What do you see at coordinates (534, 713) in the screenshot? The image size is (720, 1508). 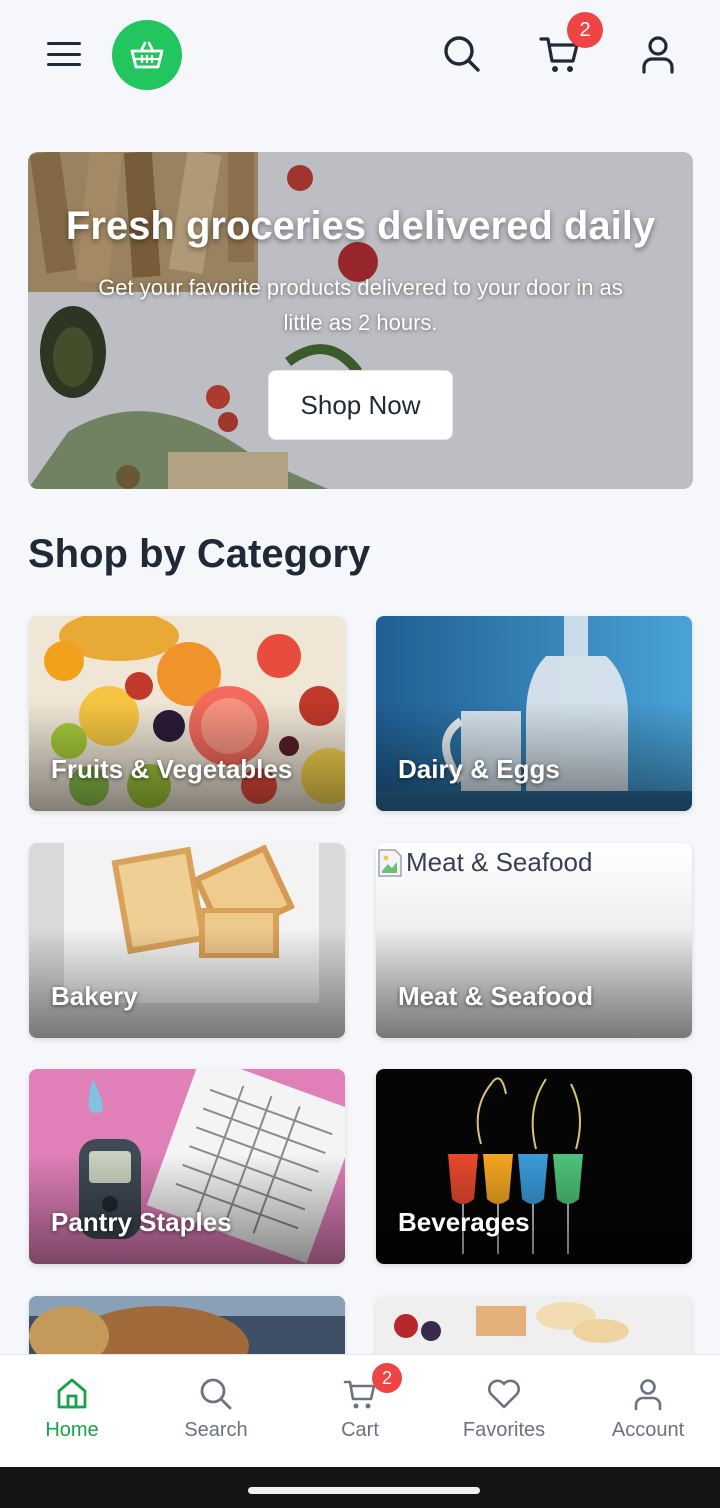 I see `category-card-dairy-eggs: Dairy & Eggs` at bounding box center [534, 713].